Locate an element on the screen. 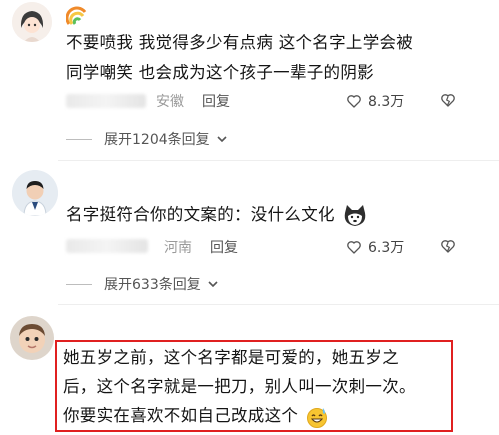  comment-line: 同学嘲笑 也会成为这个孩子一辈子的阴影 is located at coordinates (220, 72).